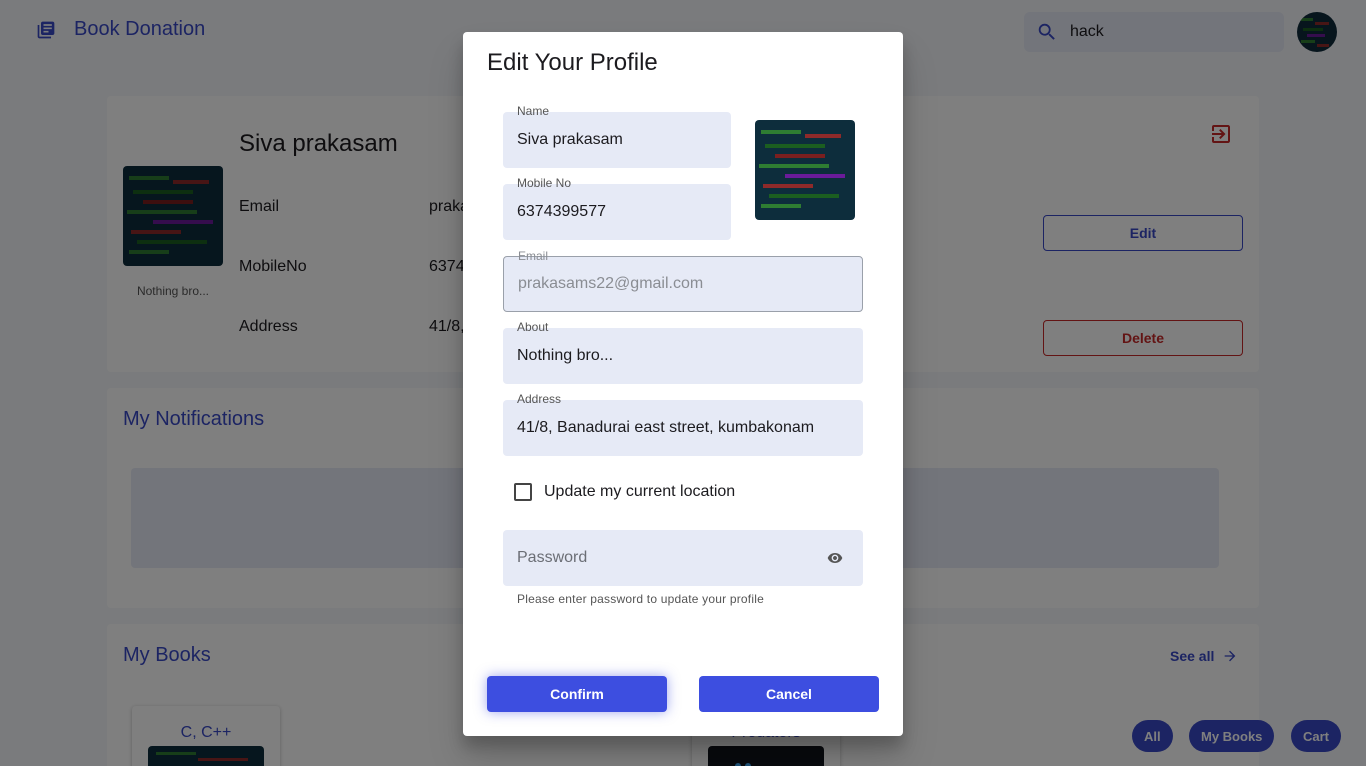 Image resolution: width=1366 pixels, height=766 pixels. I want to click on password-input, so click(683, 558).